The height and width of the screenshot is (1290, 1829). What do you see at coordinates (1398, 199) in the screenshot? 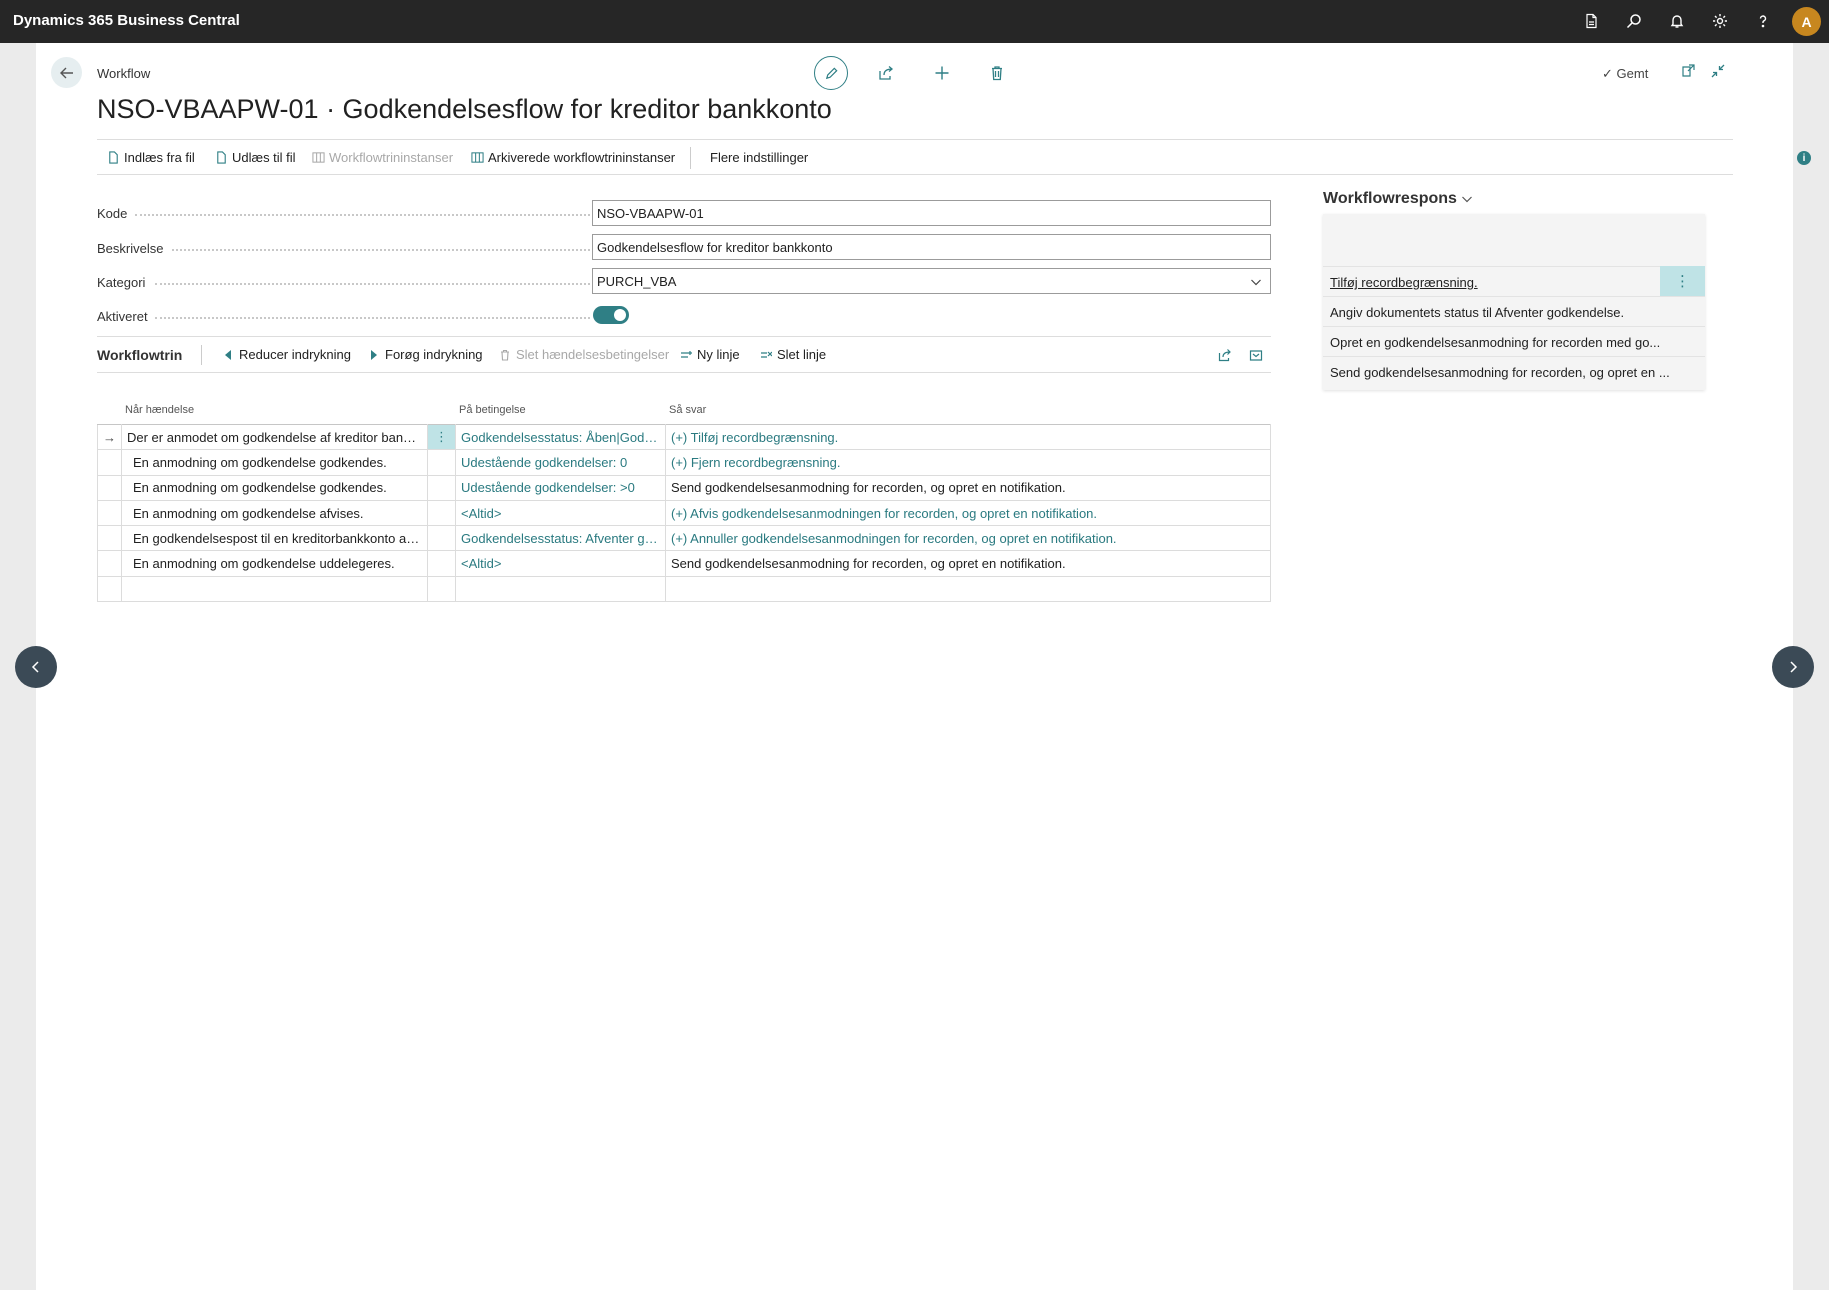
I see `workflow-response-title: Workflowrespons` at bounding box center [1398, 199].